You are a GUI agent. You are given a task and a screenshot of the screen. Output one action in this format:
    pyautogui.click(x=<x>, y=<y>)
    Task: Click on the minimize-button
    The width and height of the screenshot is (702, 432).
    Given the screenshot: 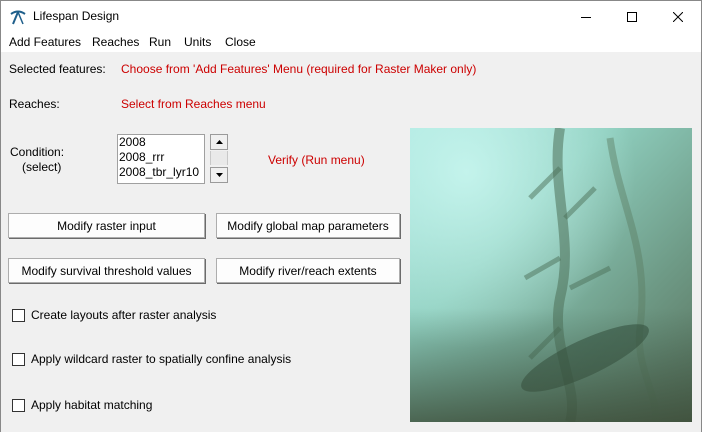 What is the action you would take?
    pyautogui.click(x=586, y=16)
    